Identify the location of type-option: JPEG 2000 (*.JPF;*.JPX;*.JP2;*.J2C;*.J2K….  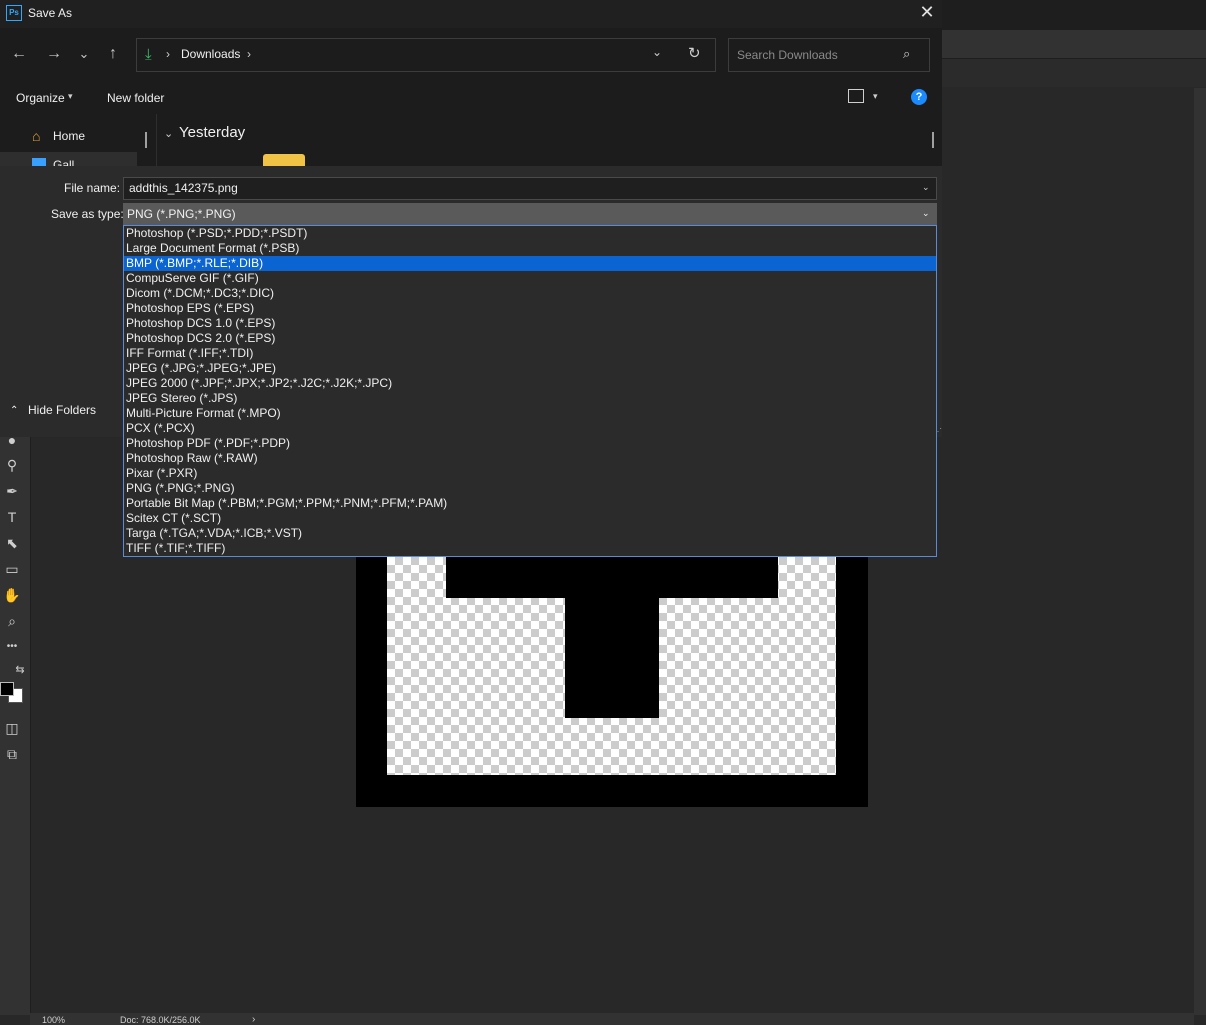
(530, 383).